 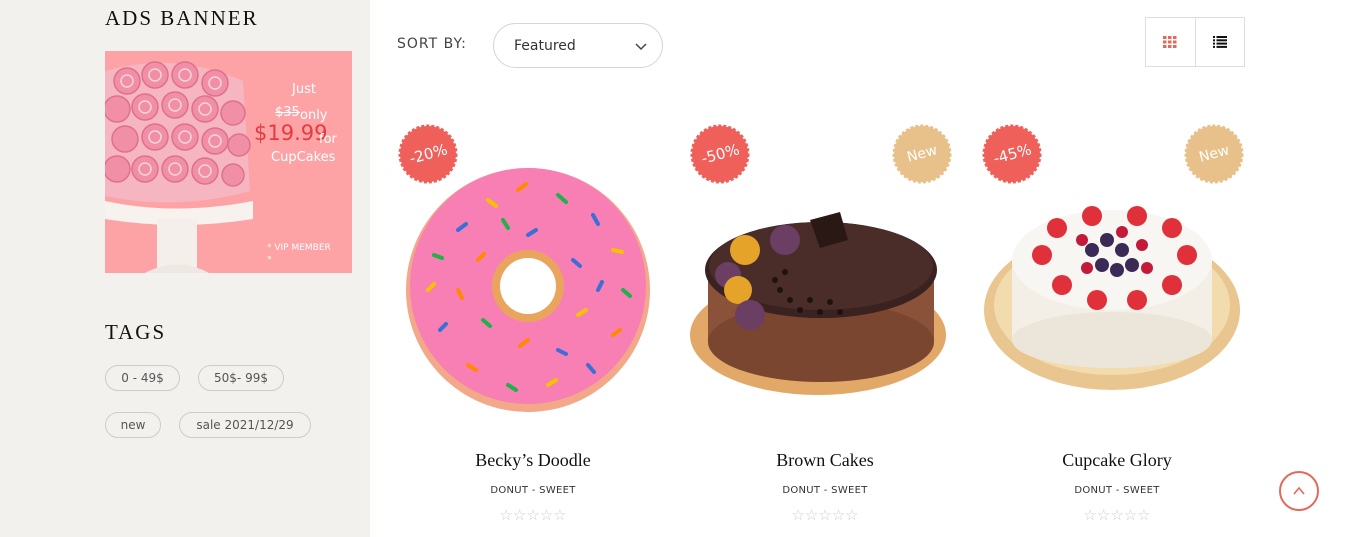 What do you see at coordinates (291, 133) in the screenshot?
I see `banner-price: $19.99` at bounding box center [291, 133].